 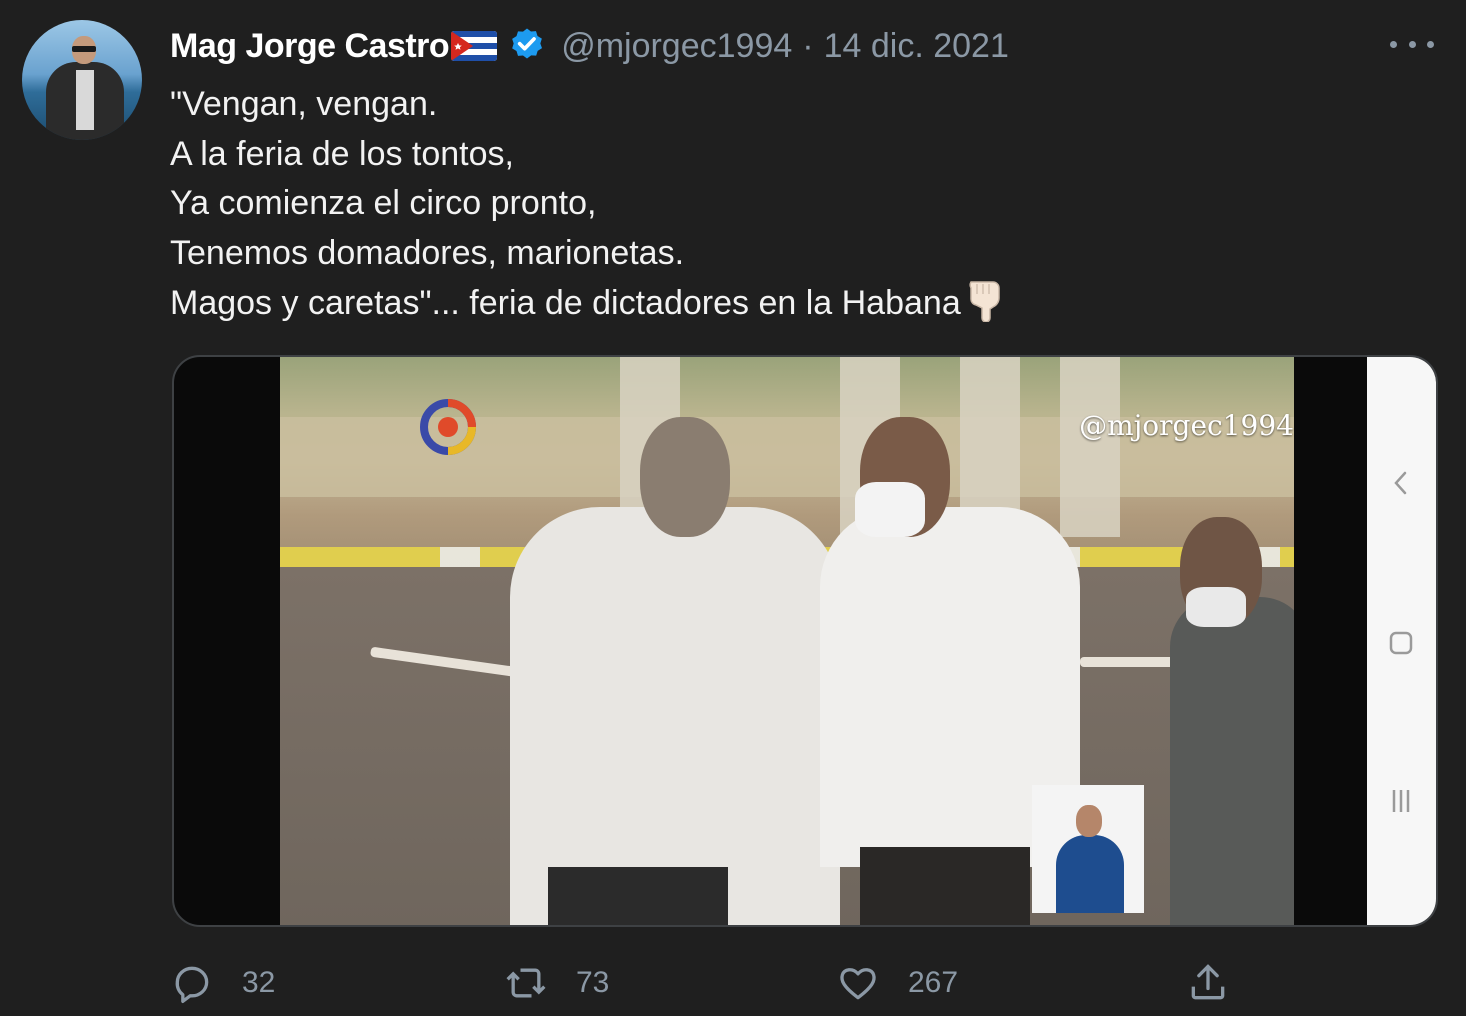 I want to click on tweet-line: "Vengan, vengan., so click(x=304, y=104).